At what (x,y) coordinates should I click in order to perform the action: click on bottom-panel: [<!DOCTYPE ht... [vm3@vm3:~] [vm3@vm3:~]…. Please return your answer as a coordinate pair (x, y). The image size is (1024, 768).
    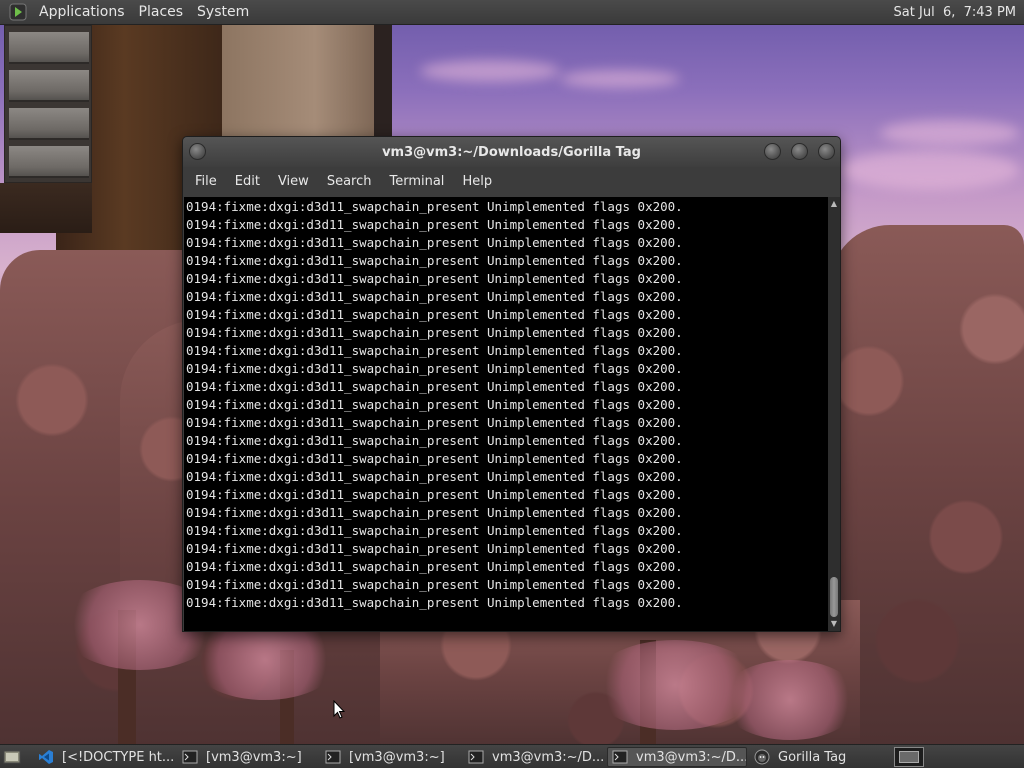
    Looking at the image, I should click on (512, 756).